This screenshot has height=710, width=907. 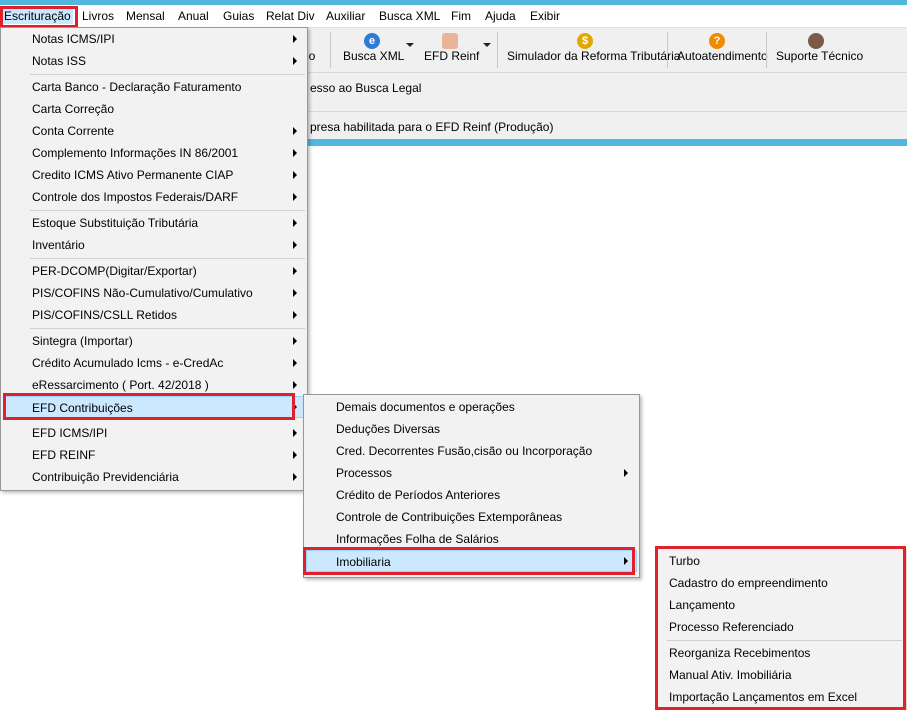 I want to click on menu-item-estoque-st: Estoque Substituição Tributária, so click(x=154, y=223).